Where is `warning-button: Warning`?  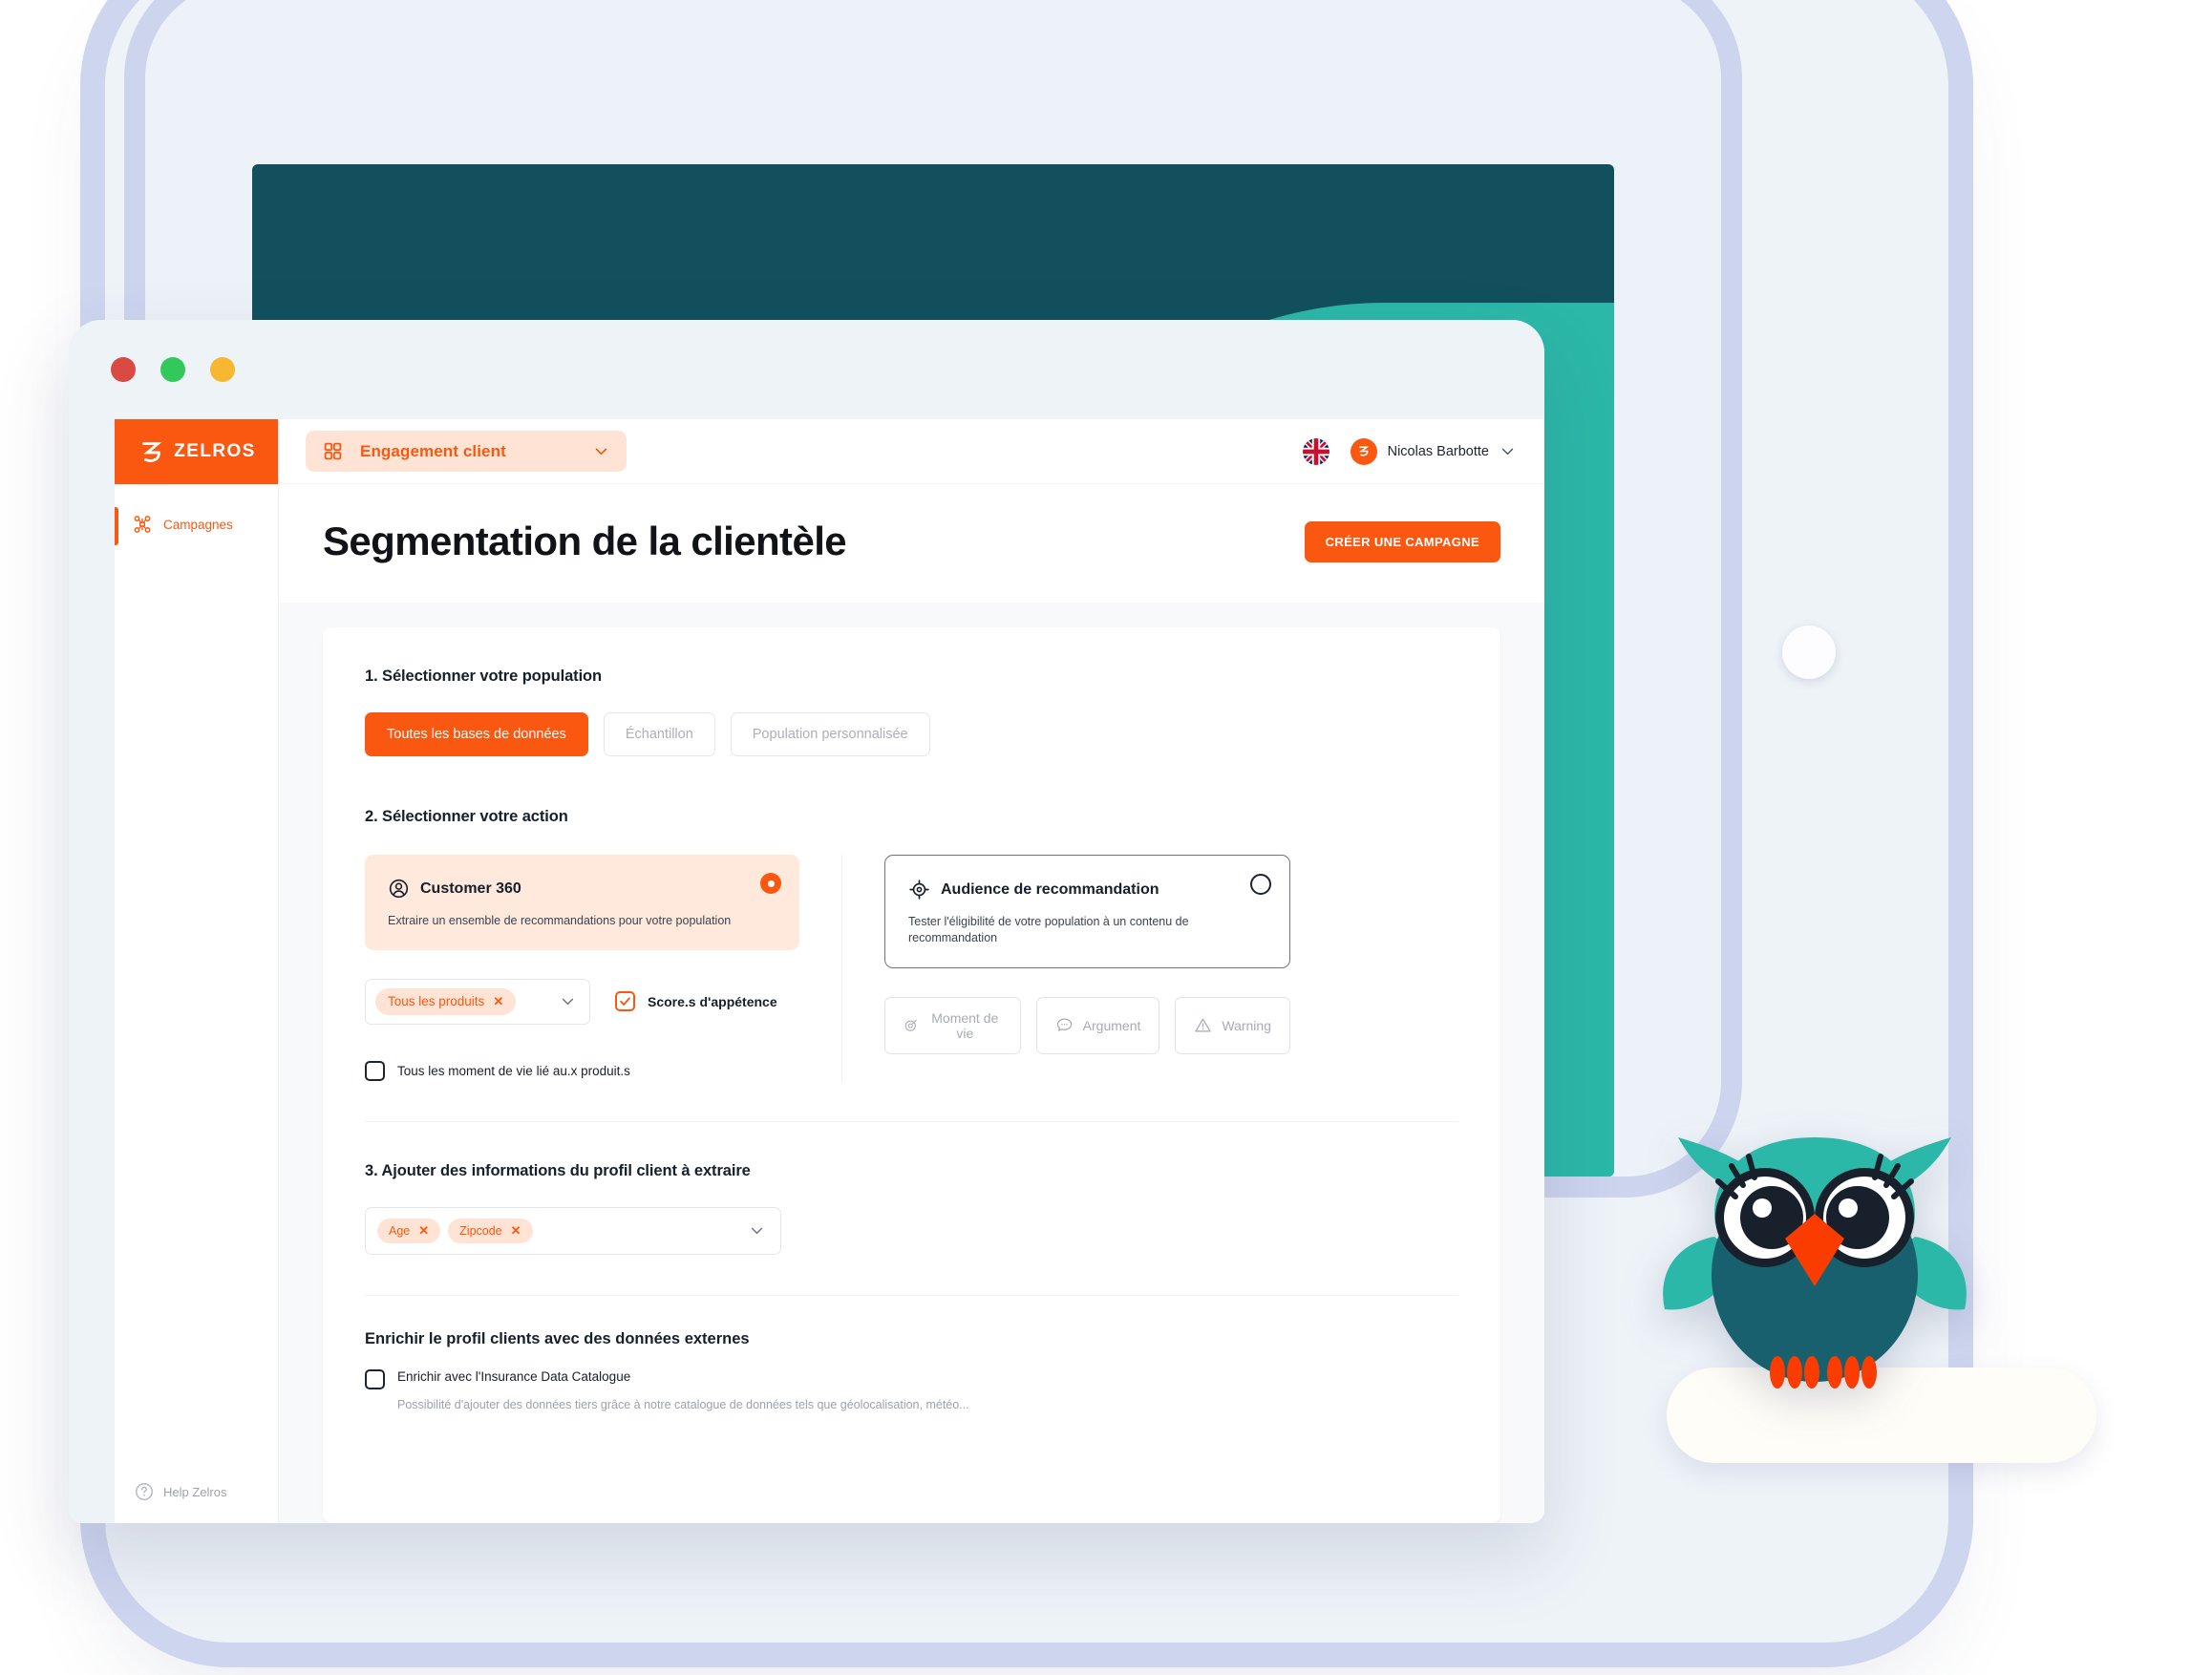
warning-button: Warning is located at coordinates (1232, 1025).